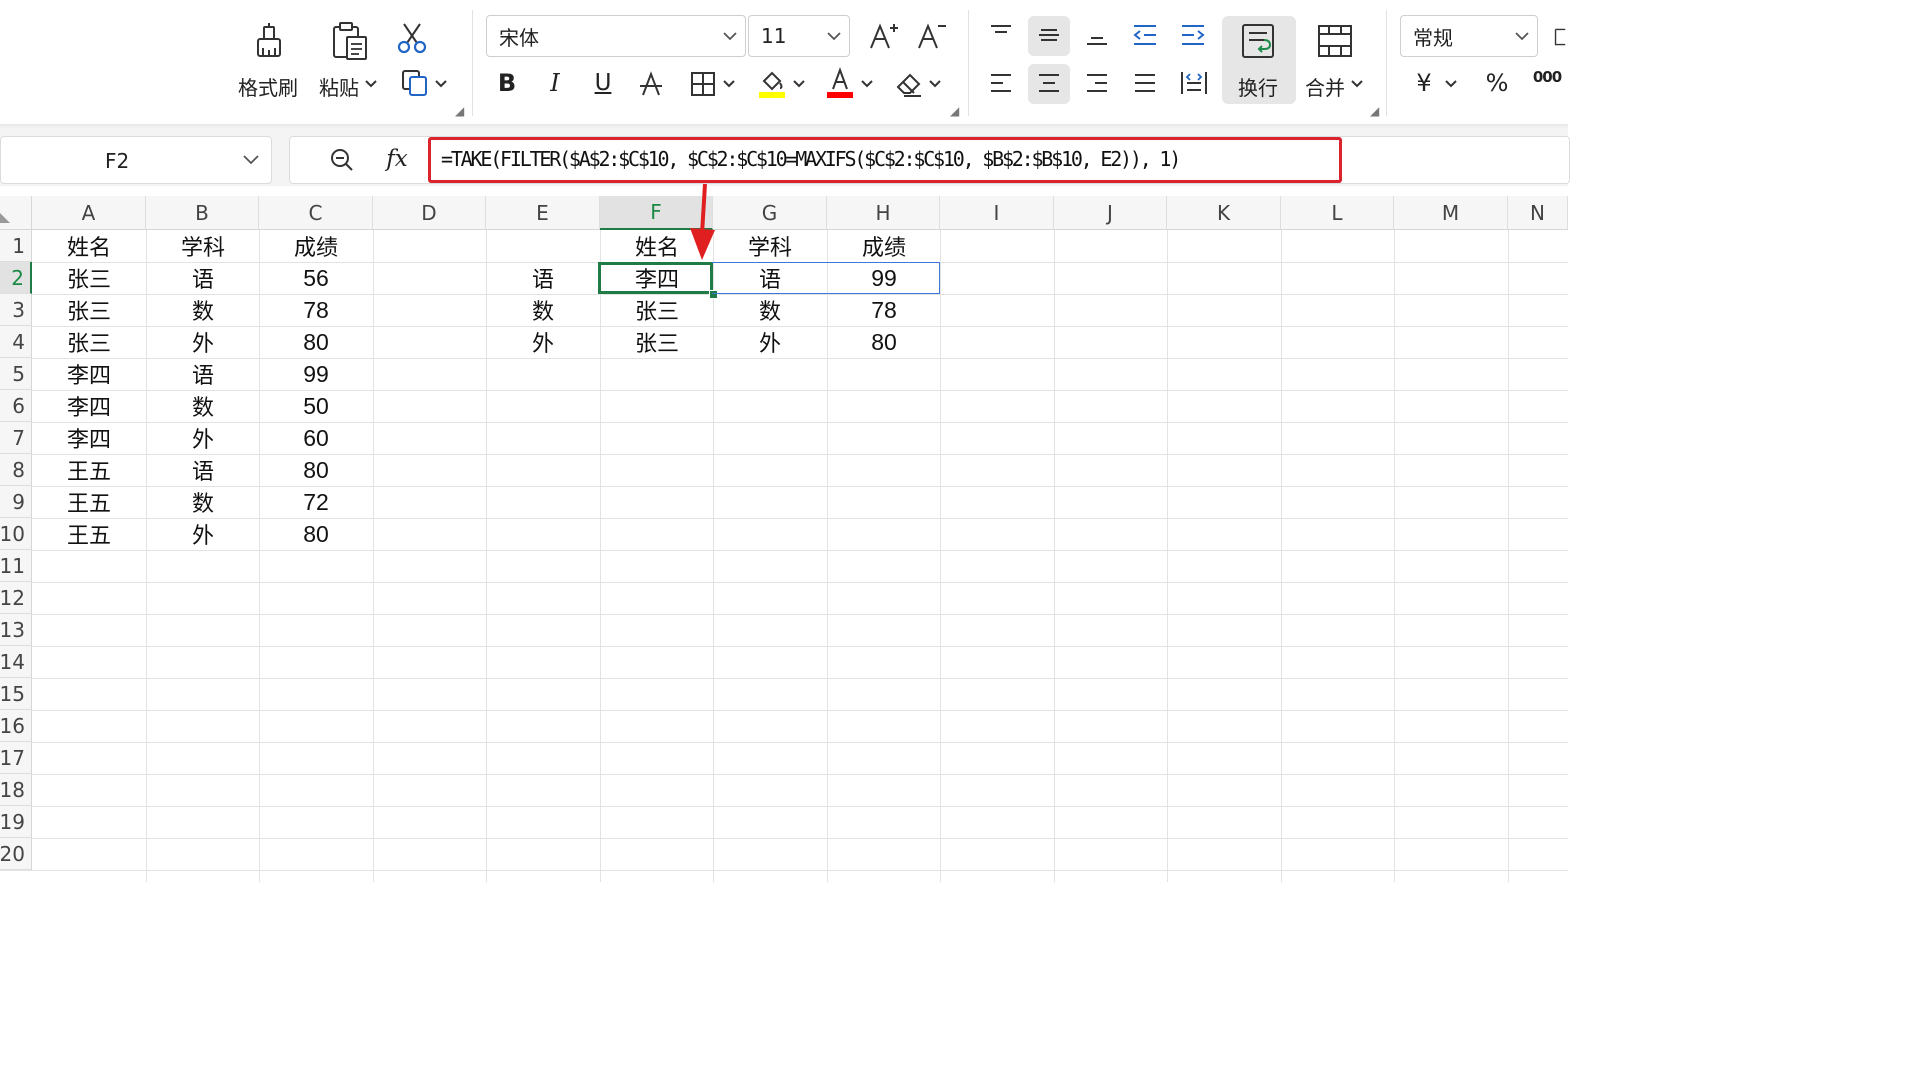 This screenshot has height=1080, width=1920. I want to click on select-all-corner, so click(16, 213).